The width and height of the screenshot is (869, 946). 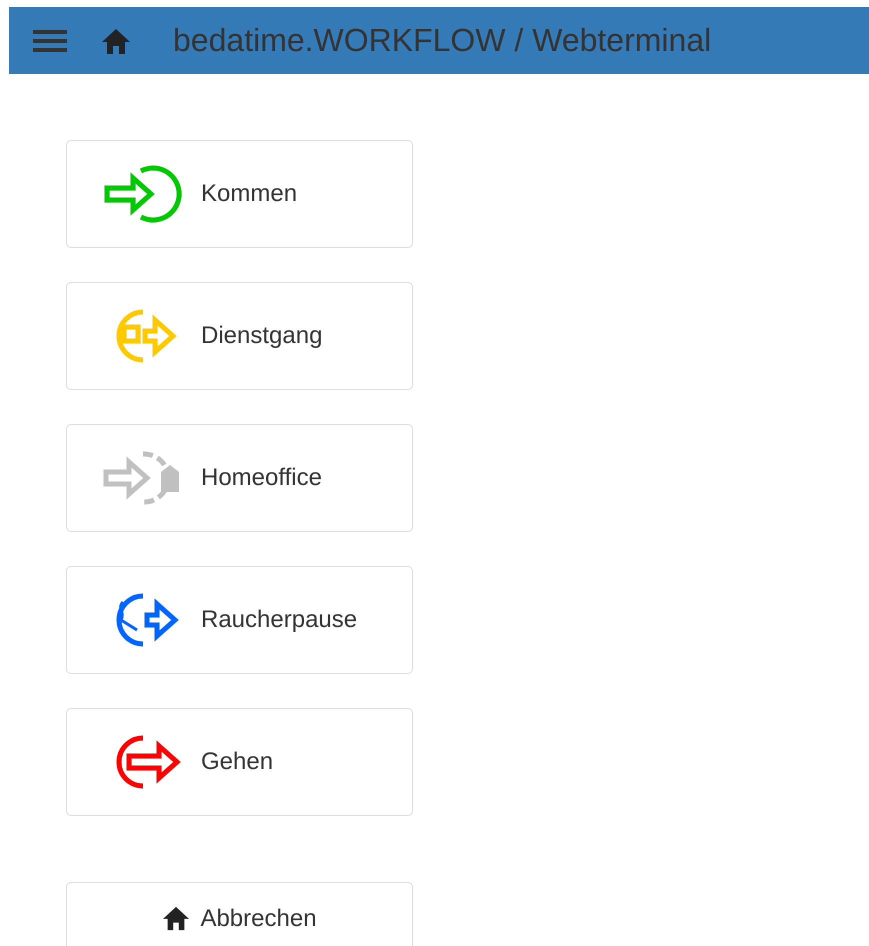 What do you see at coordinates (442, 40) in the screenshot?
I see `page-title: bedatime.WORKFLOW / Webterminal` at bounding box center [442, 40].